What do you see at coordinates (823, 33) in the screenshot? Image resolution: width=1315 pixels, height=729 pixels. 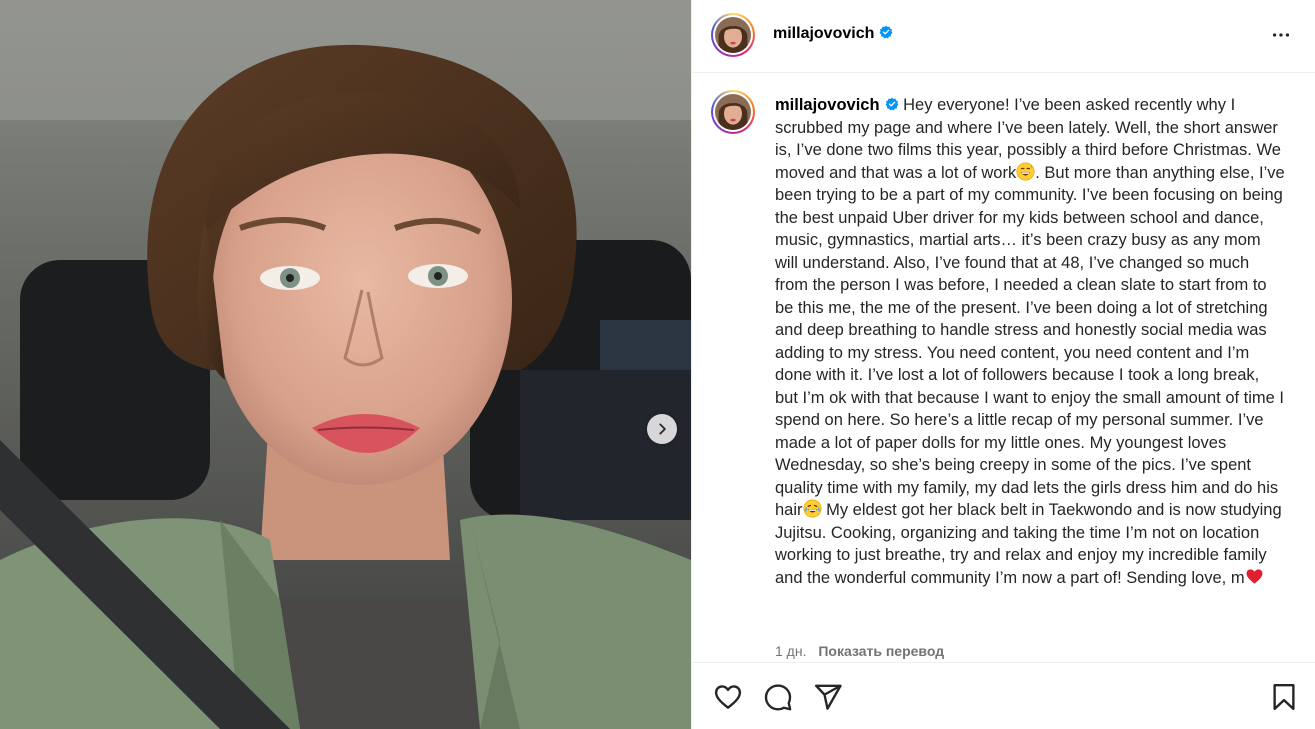 I see `username-text: millajovovich` at bounding box center [823, 33].